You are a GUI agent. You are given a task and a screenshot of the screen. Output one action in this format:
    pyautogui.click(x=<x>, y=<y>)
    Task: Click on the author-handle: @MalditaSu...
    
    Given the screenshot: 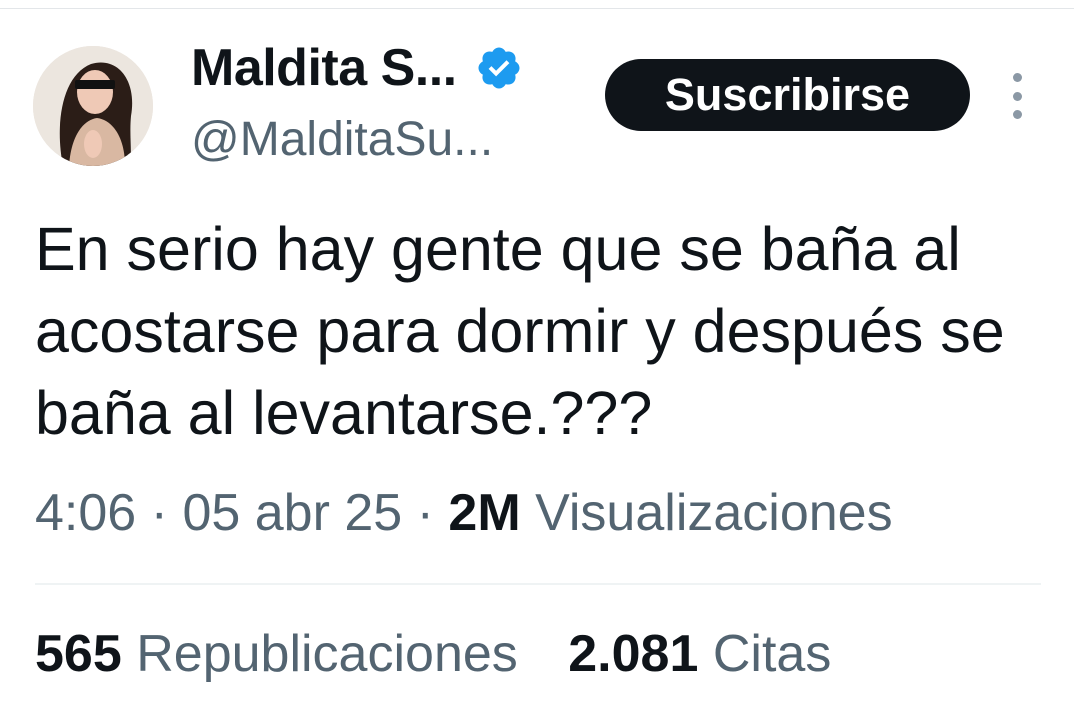 What is the action you would take?
    pyautogui.click(x=342, y=139)
    